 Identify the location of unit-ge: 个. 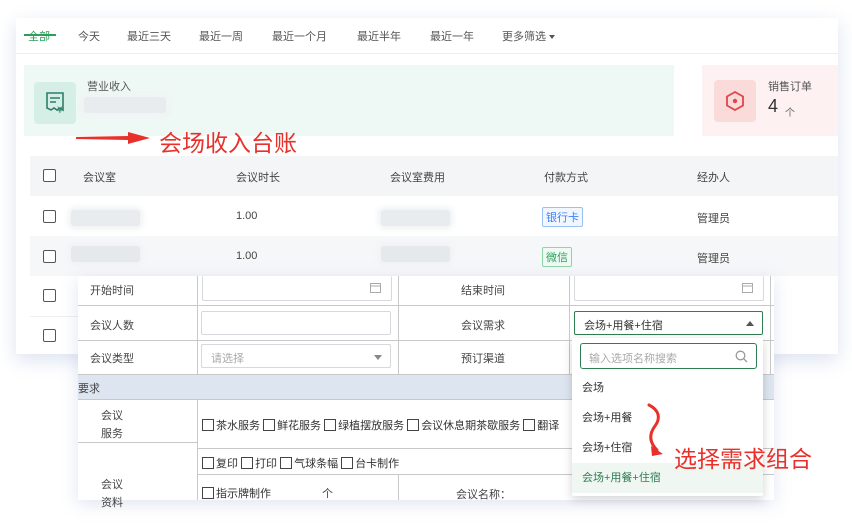
(327, 494).